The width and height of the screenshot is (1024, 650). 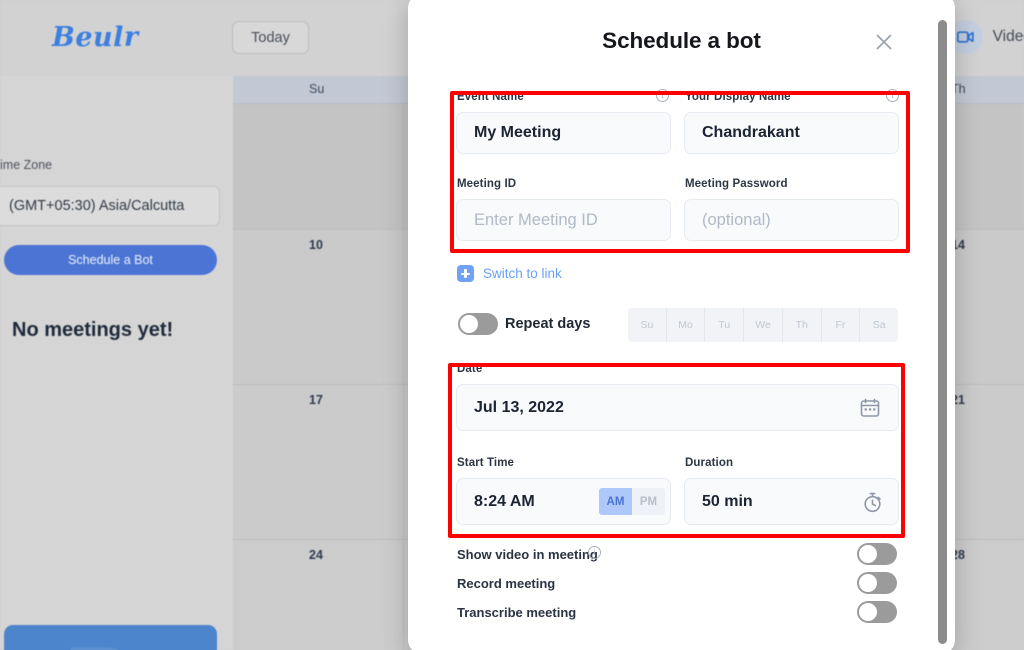 I want to click on repeat-day-mo: Mo, so click(x=686, y=325).